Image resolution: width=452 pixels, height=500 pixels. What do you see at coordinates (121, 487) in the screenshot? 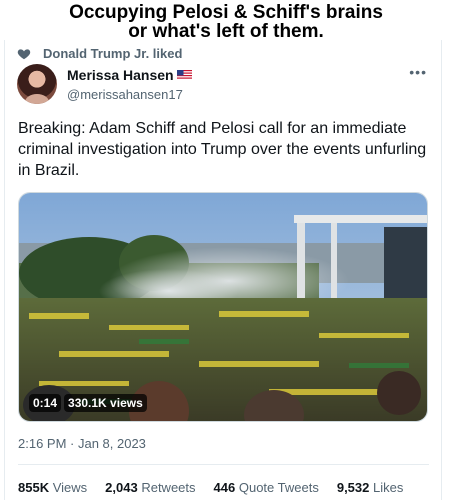
I see `stat-retweets-count: 2,043` at bounding box center [121, 487].